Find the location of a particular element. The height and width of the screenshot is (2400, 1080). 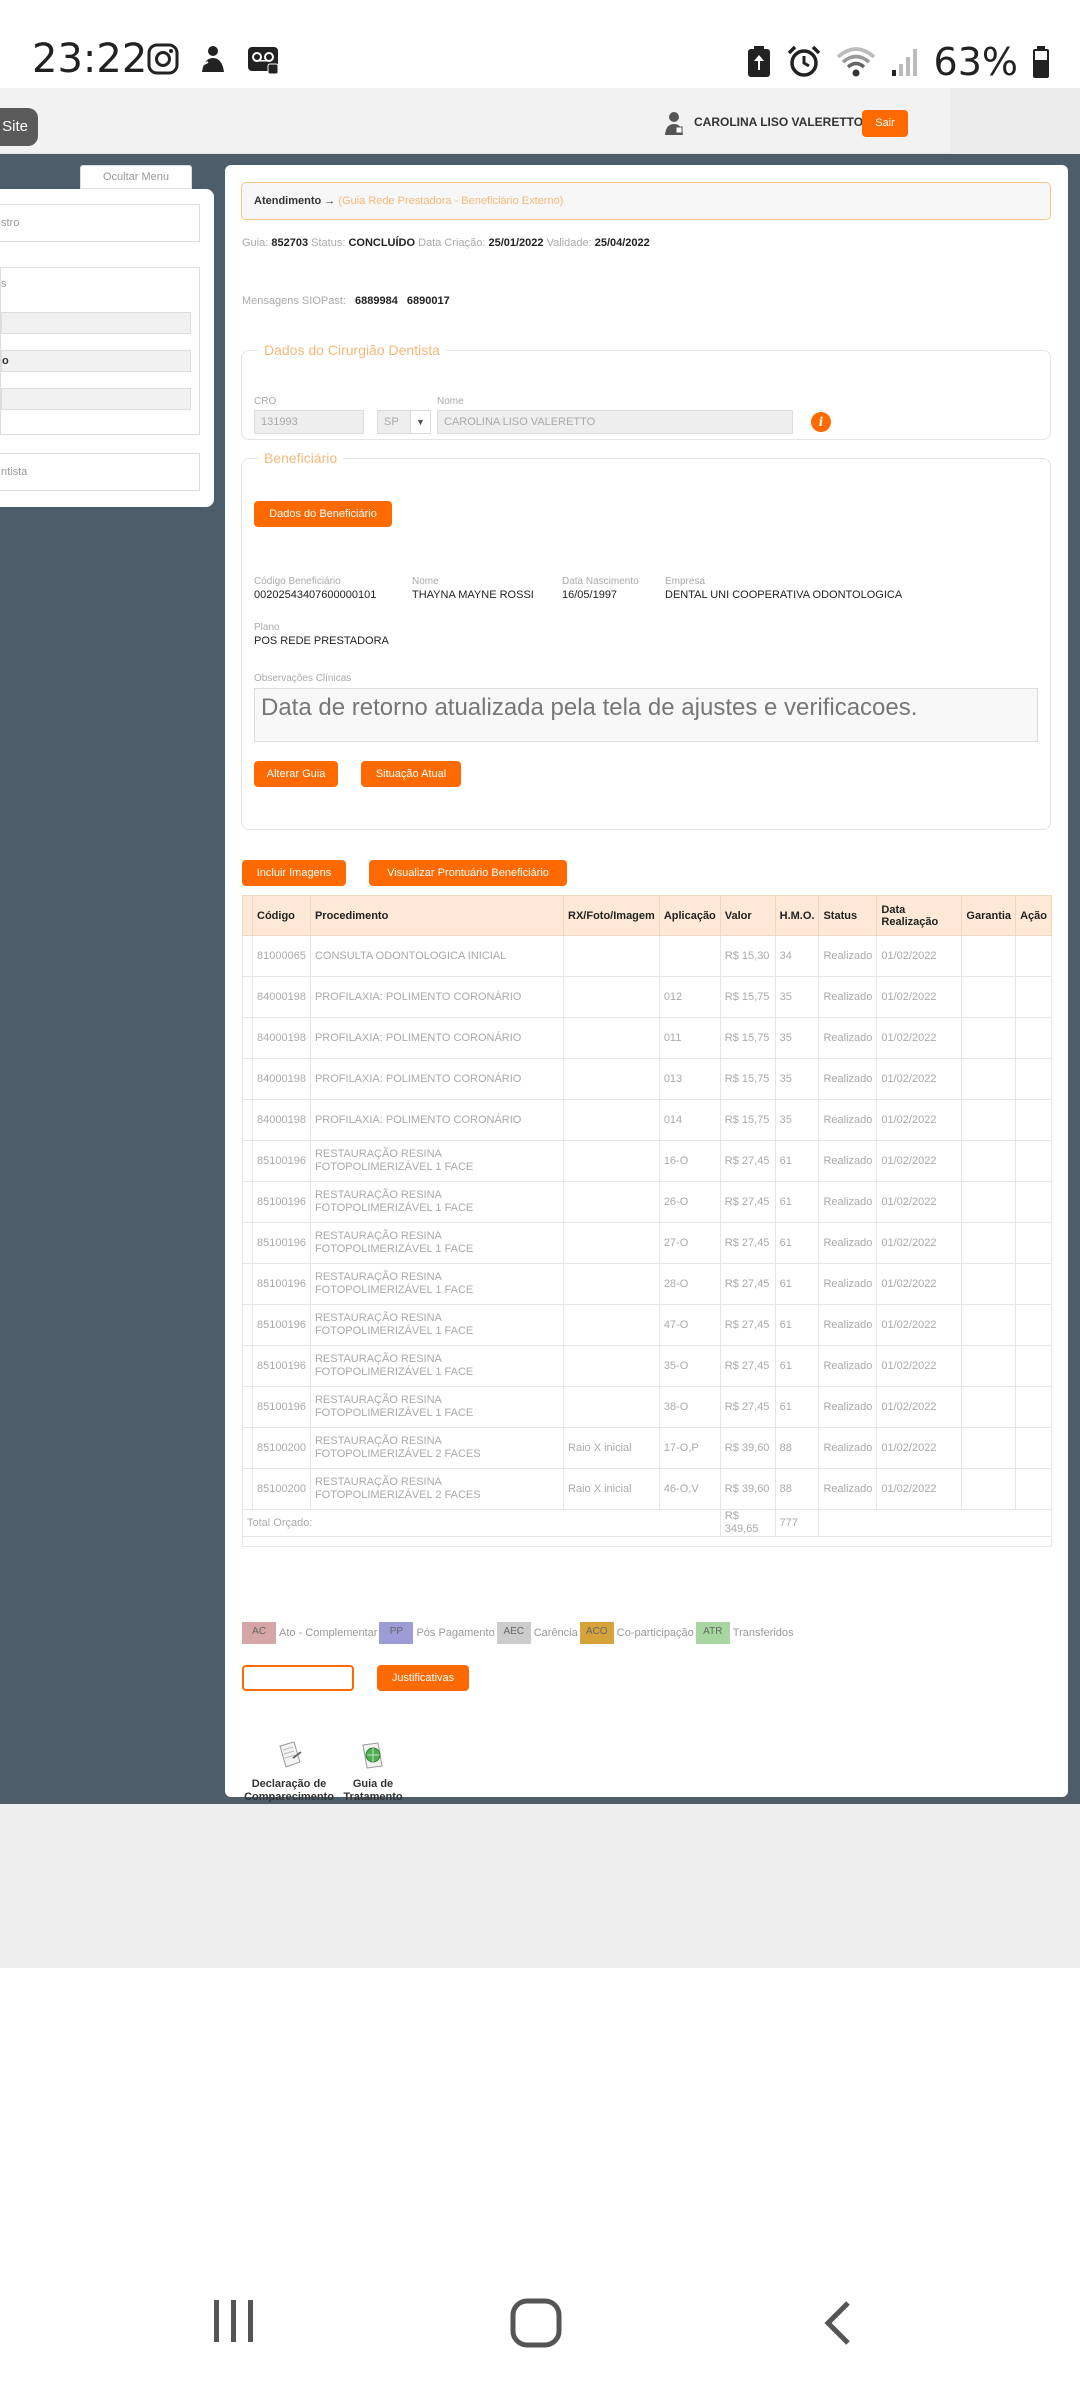

code-cell: 84000198 is located at coordinates (281, 1120).